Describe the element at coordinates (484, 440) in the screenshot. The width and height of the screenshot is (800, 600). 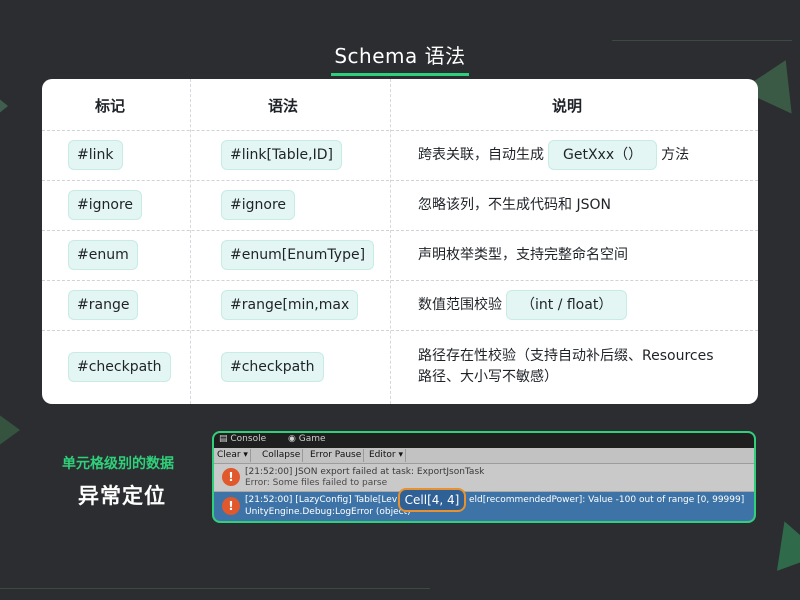
I see `console-tabbar: ▤ Console ◉ Game` at that location.